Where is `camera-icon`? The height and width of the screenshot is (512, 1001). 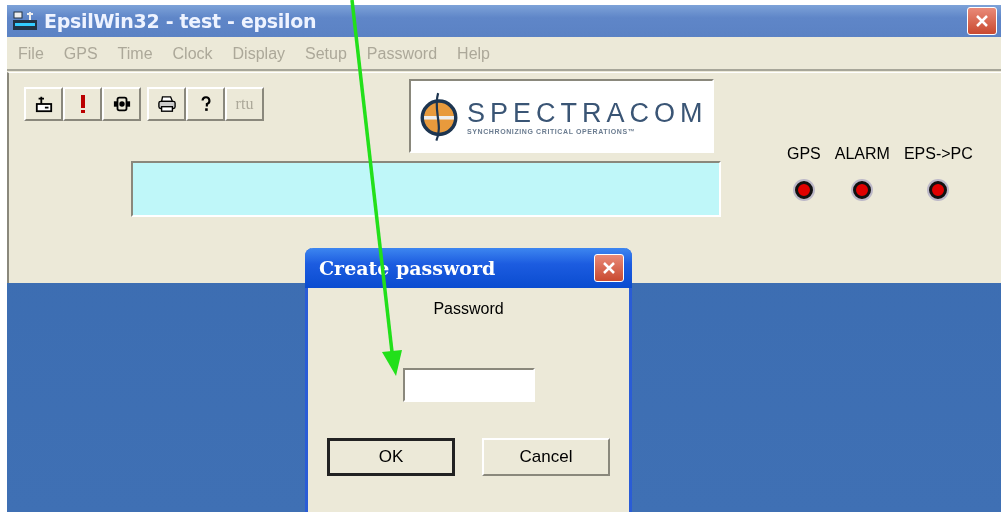
camera-icon is located at coordinates (121, 104).